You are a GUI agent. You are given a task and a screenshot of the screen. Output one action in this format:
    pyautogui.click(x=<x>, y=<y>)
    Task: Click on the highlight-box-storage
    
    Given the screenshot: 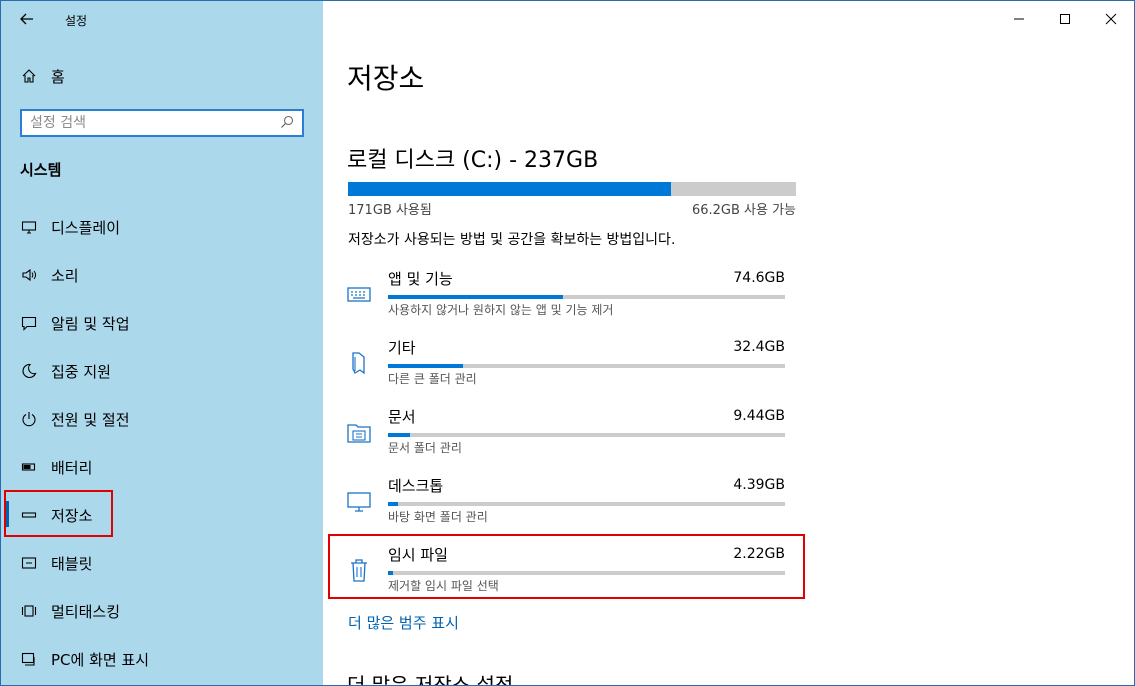 What is the action you would take?
    pyautogui.click(x=58, y=513)
    